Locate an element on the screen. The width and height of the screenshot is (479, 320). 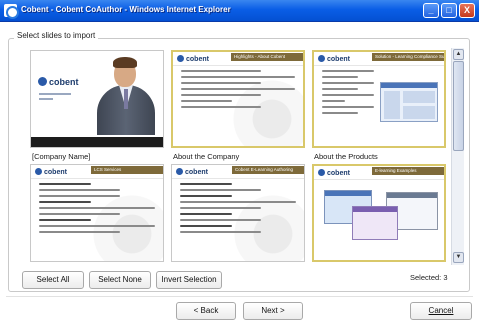
slide-caption-3: About the Products is located at coordinates (346, 156).